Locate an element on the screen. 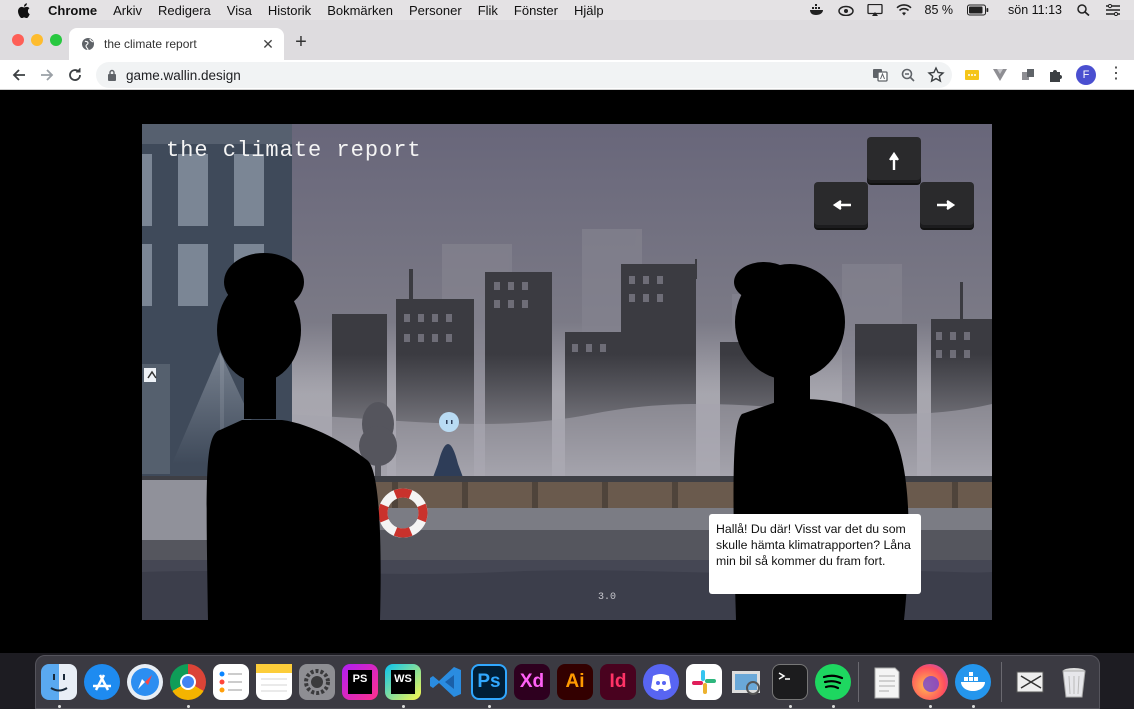  arrow-up-key is located at coordinates (894, 160).